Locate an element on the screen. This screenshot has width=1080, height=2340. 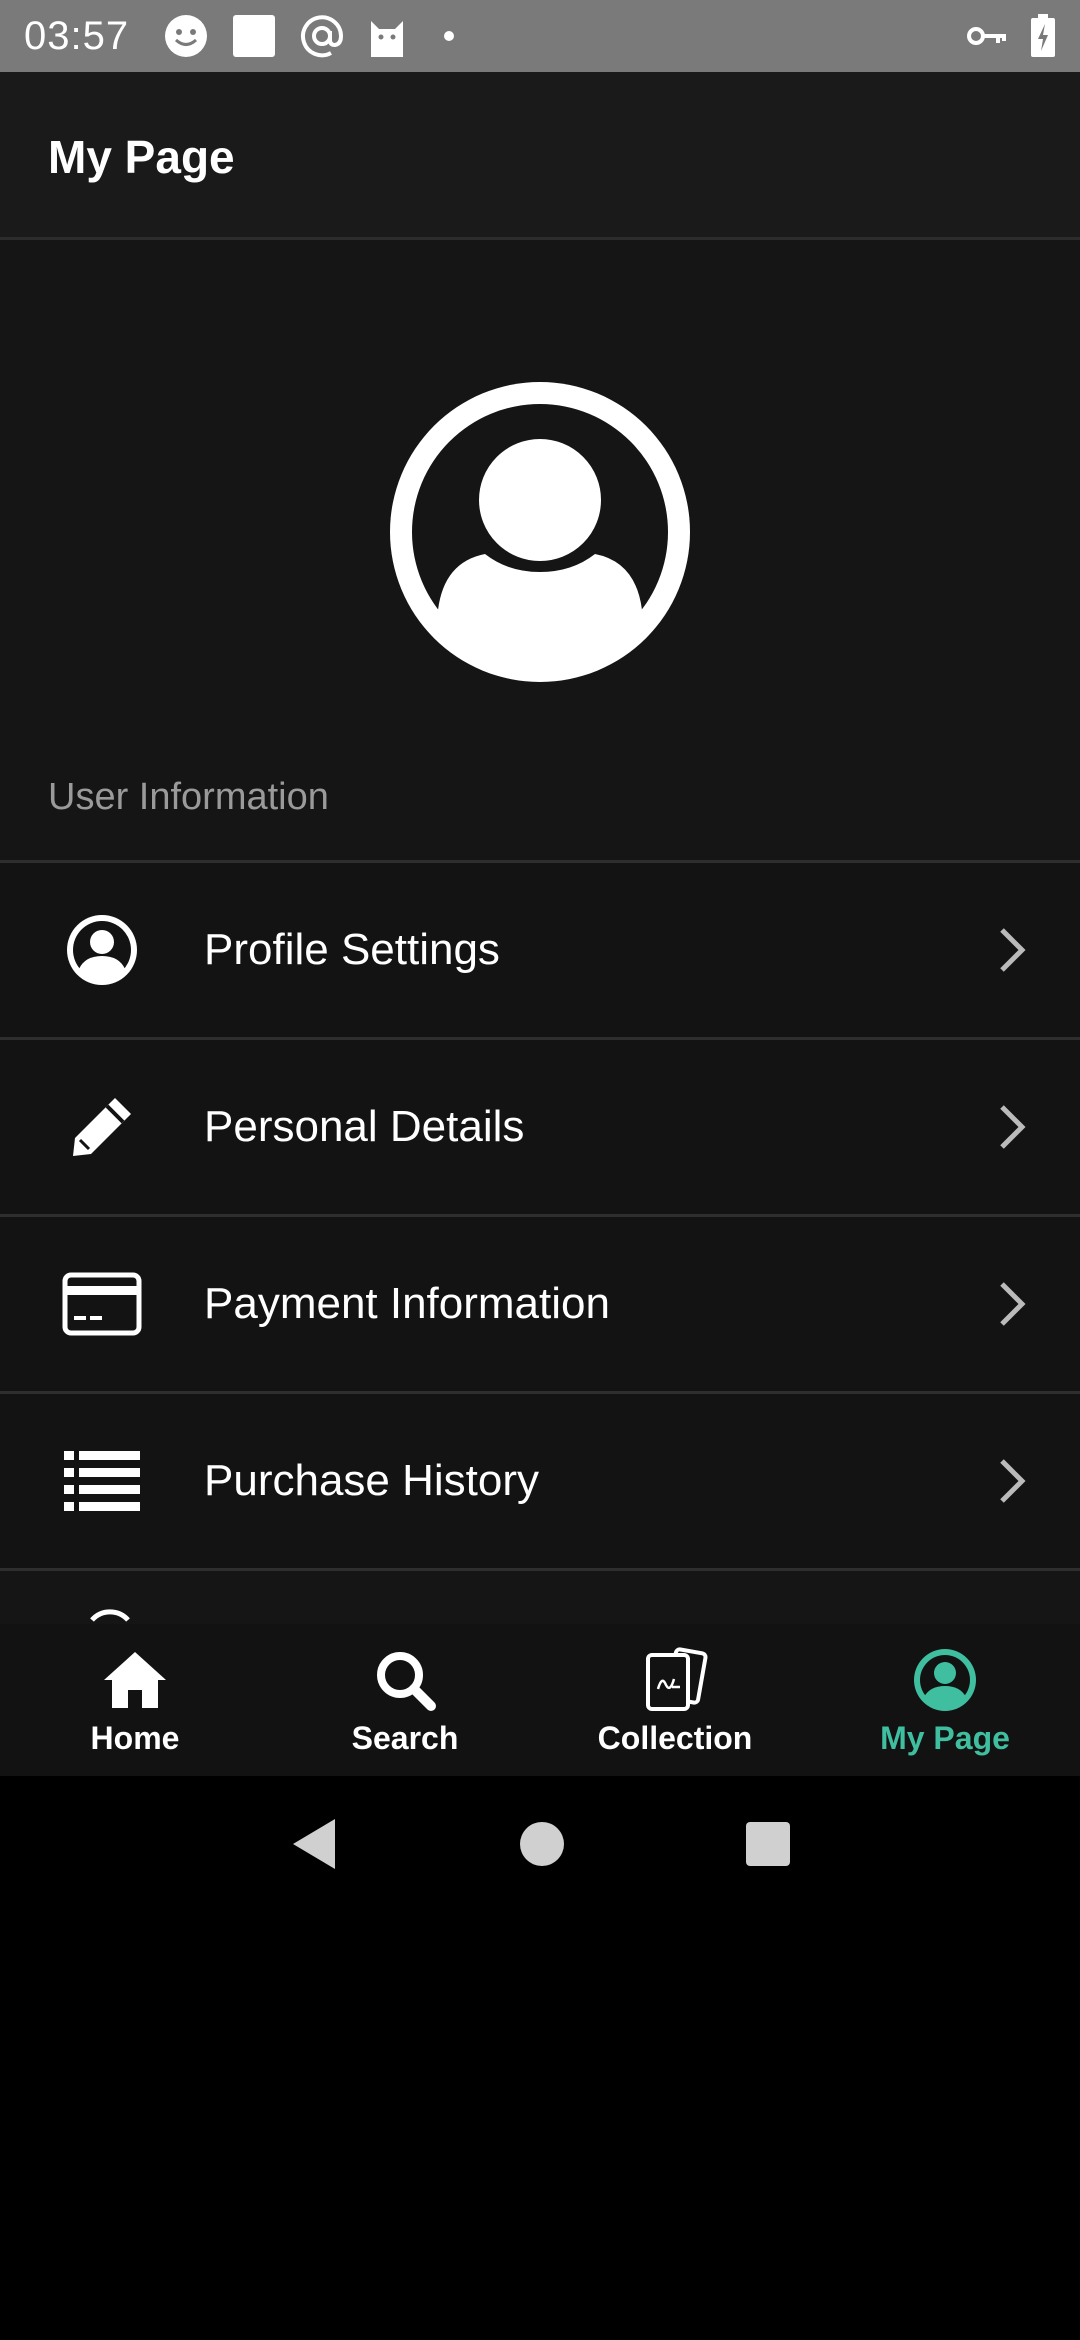
status-icons-right is located at coordinates (1011, 36).